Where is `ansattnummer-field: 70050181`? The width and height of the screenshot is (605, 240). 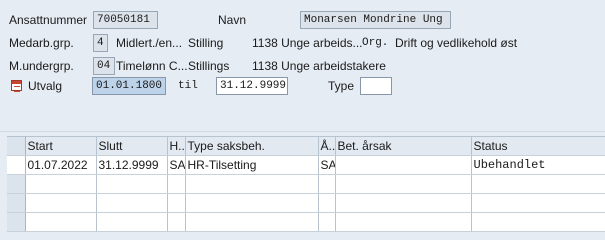 ansattnummer-field: 70050181 is located at coordinates (125, 20).